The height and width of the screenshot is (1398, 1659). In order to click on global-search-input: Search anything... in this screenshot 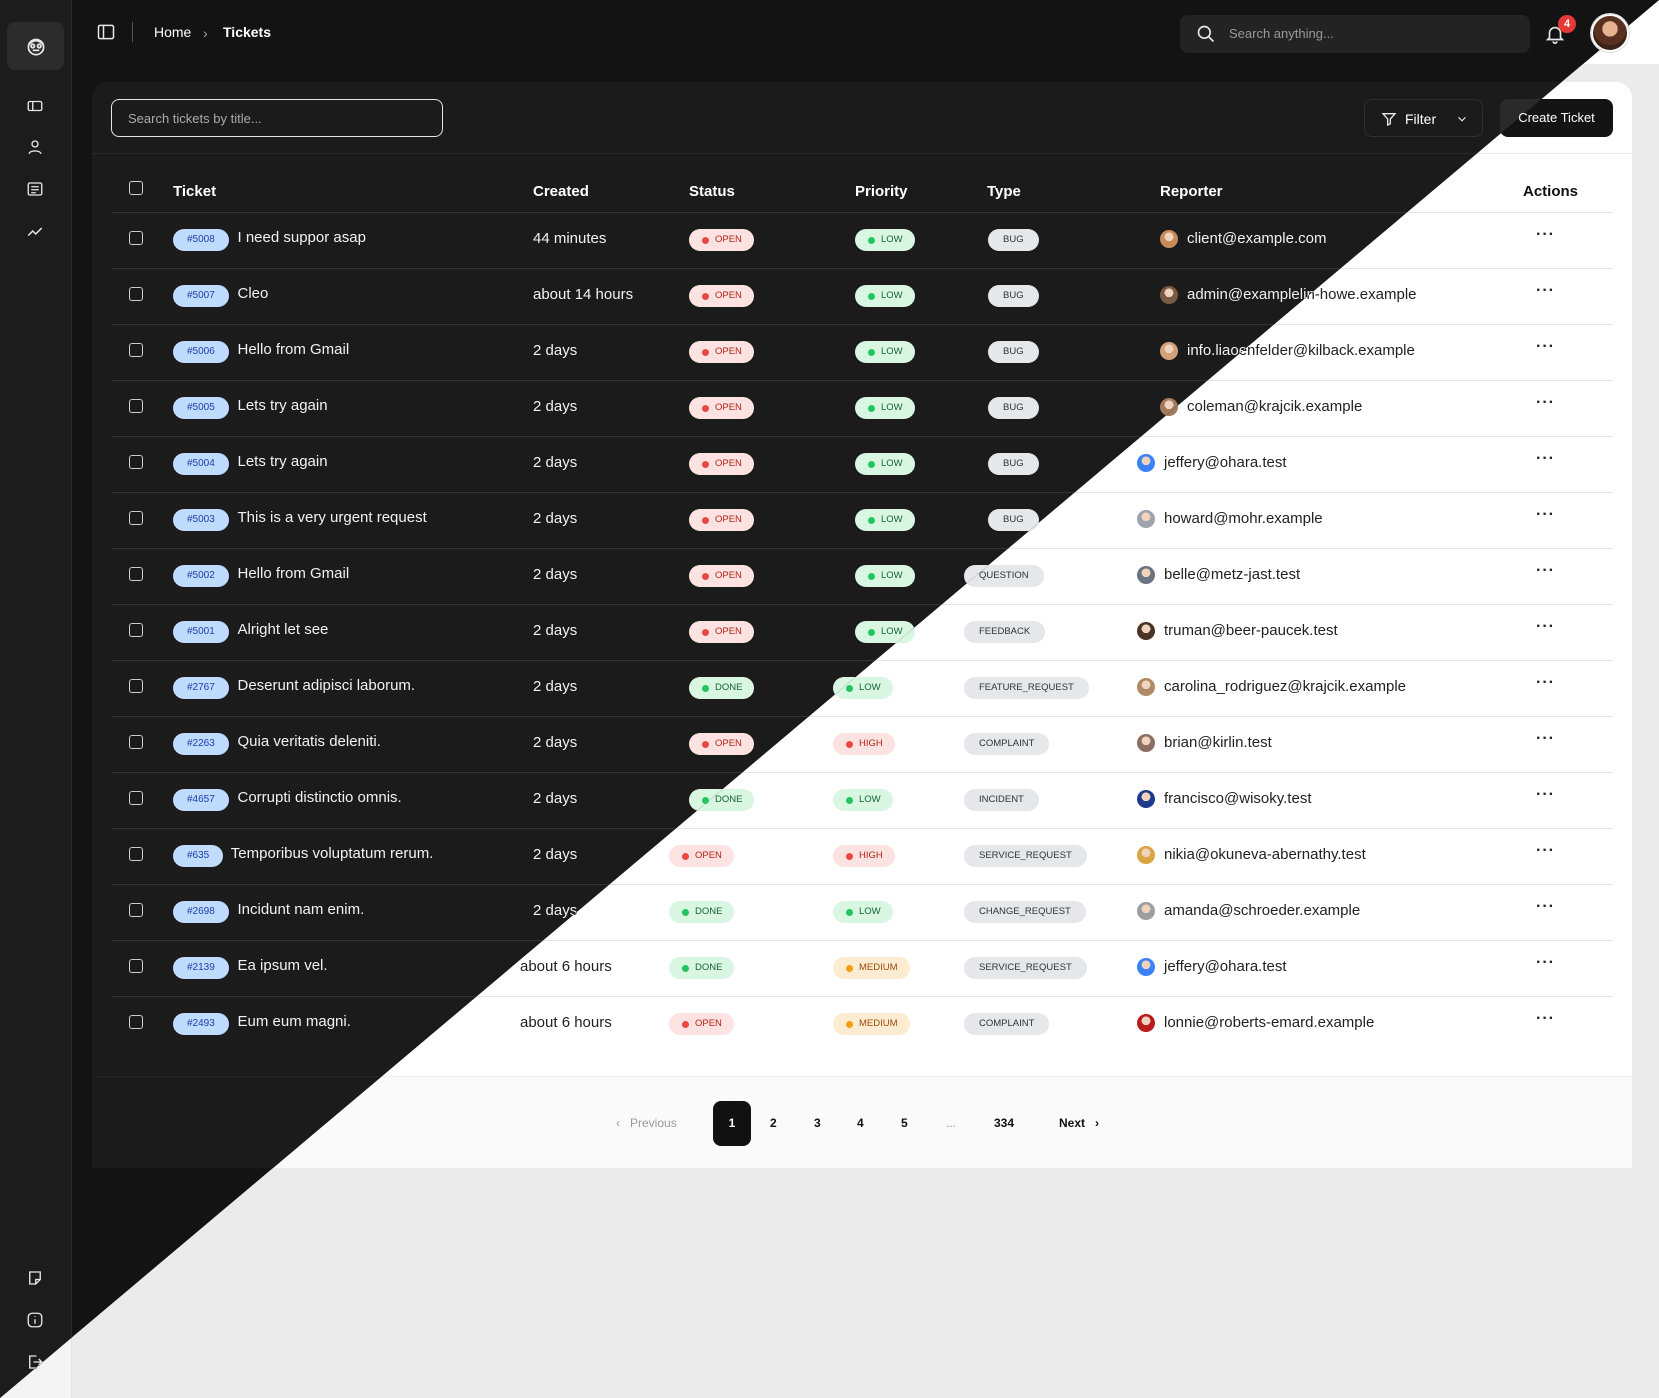, I will do `click(1355, 34)`.